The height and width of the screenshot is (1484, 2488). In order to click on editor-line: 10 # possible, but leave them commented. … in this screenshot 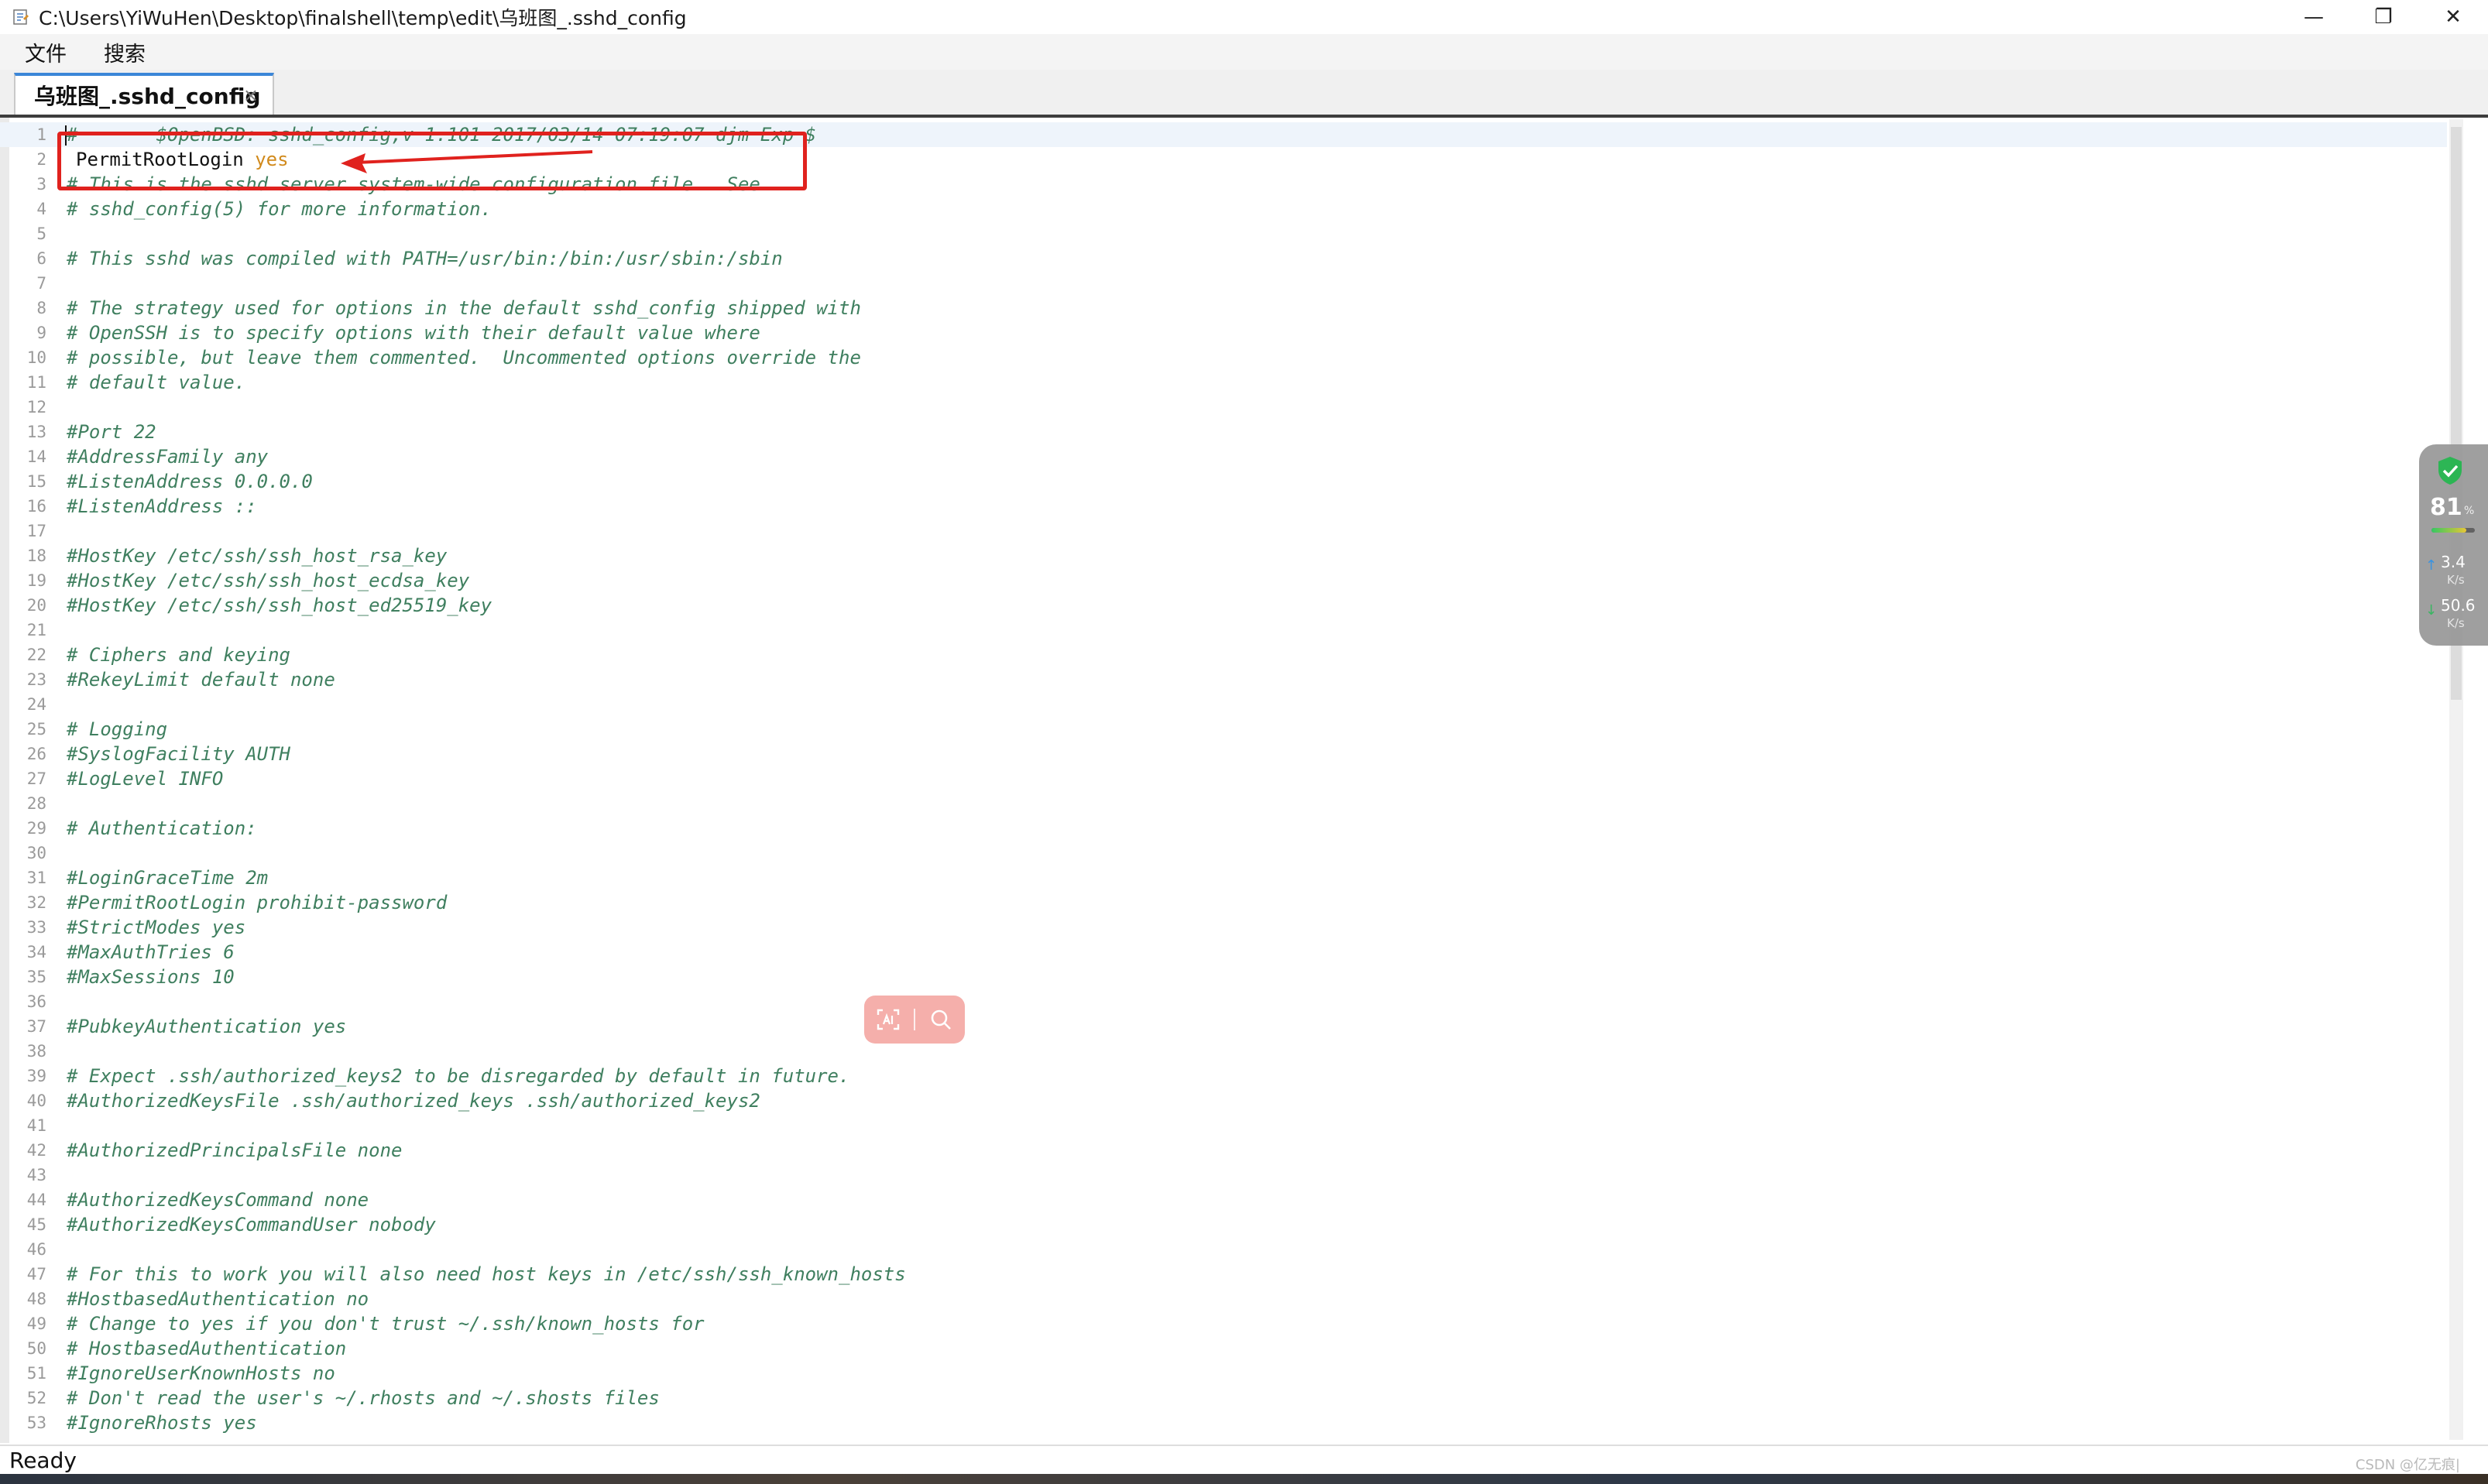, I will do `click(1223, 357)`.